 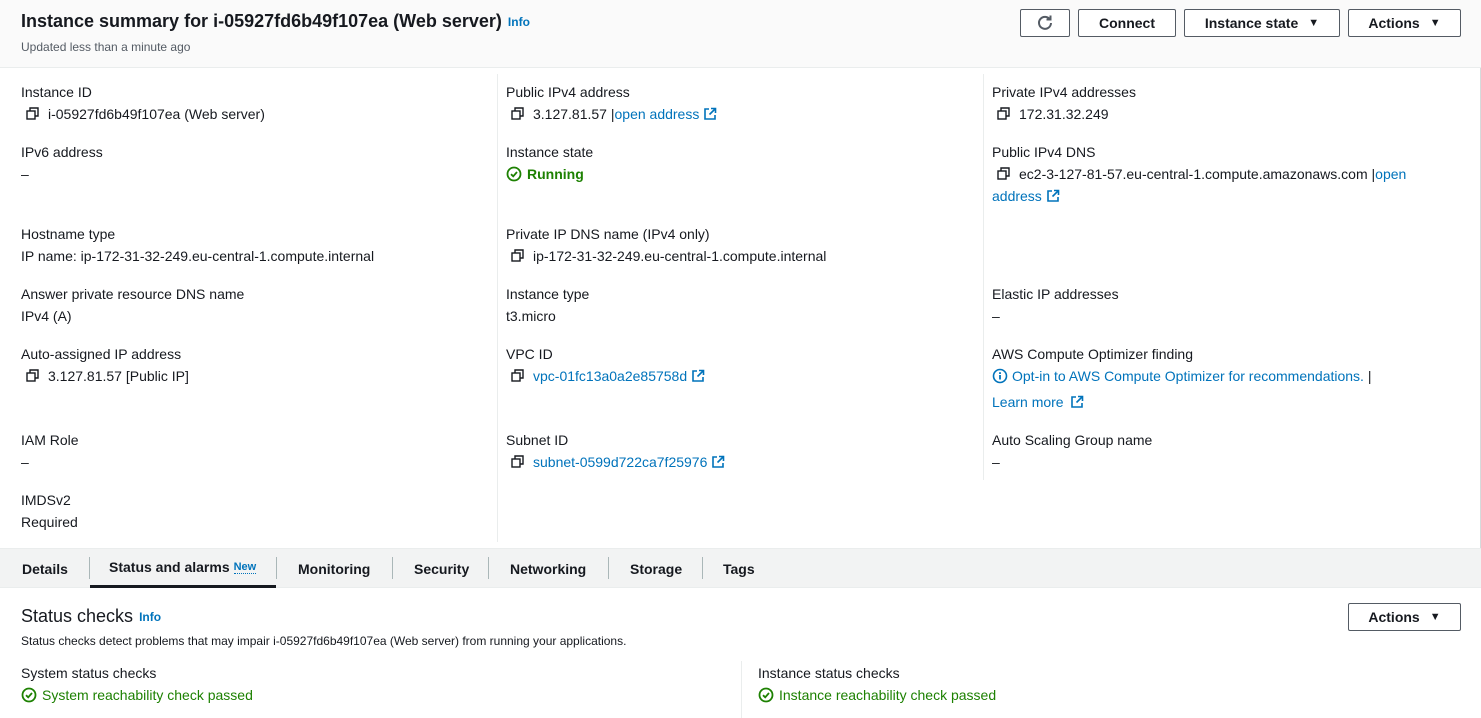 I want to click on iam-role-label: IAM Role, so click(x=50, y=440).